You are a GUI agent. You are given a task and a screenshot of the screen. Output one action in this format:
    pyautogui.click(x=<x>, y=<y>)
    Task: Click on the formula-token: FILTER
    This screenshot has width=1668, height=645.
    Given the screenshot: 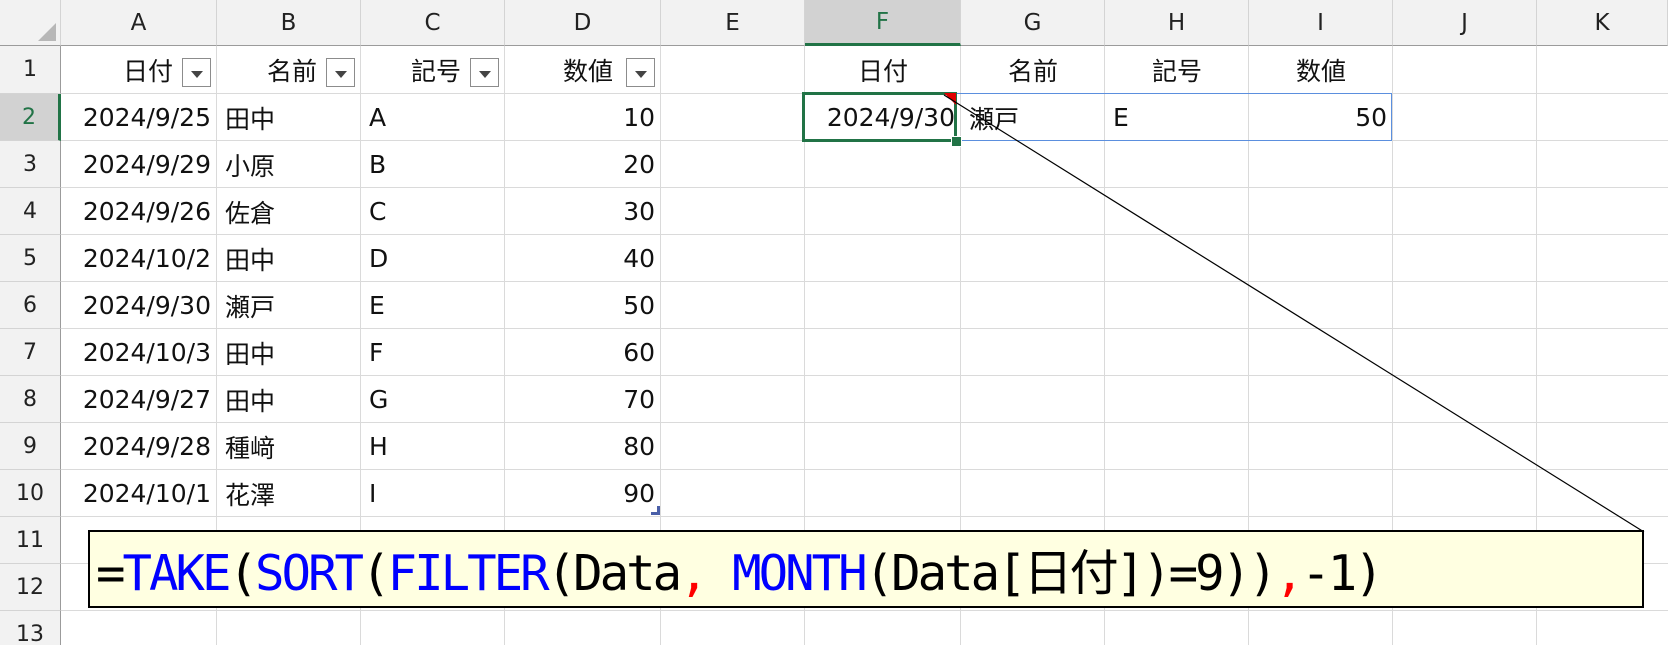 What is the action you would take?
    pyautogui.click(x=468, y=573)
    